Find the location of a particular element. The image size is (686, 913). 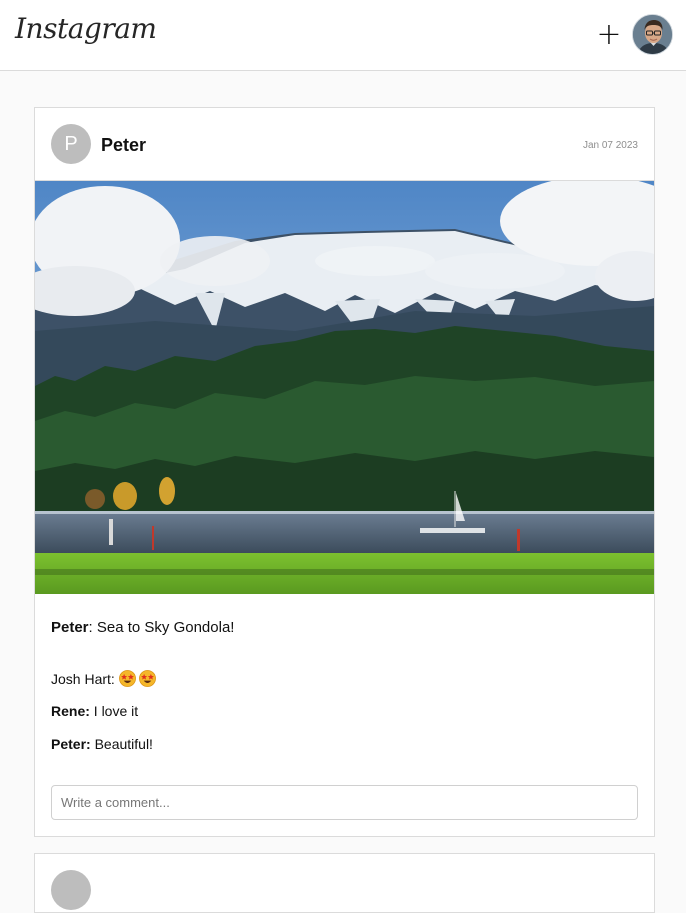

post-caption: Peter: Sea to Sky Gondola! is located at coordinates (143, 627).